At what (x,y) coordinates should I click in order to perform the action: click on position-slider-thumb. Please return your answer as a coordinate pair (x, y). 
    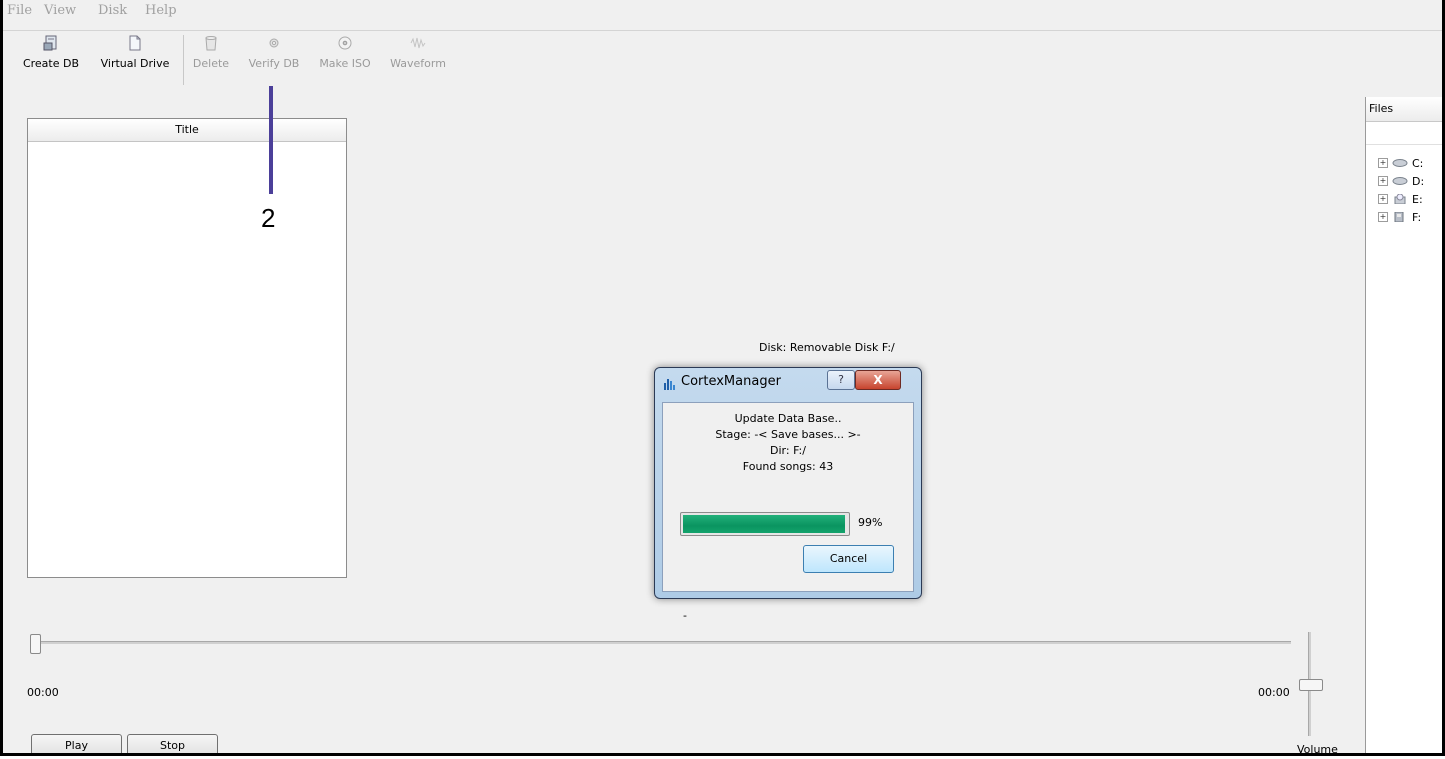
    Looking at the image, I should click on (35, 644).